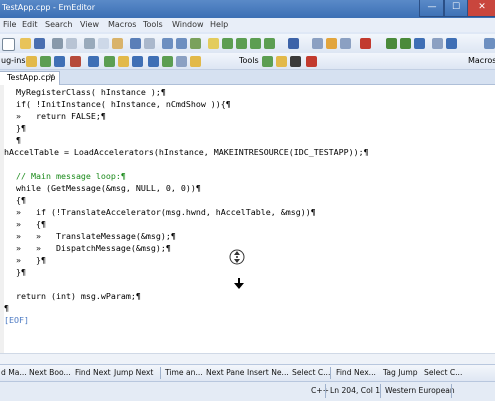 The height and width of the screenshot is (401, 495). What do you see at coordinates (31, 224) in the screenshot?
I see `code-line: » {¶` at bounding box center [31, 224].